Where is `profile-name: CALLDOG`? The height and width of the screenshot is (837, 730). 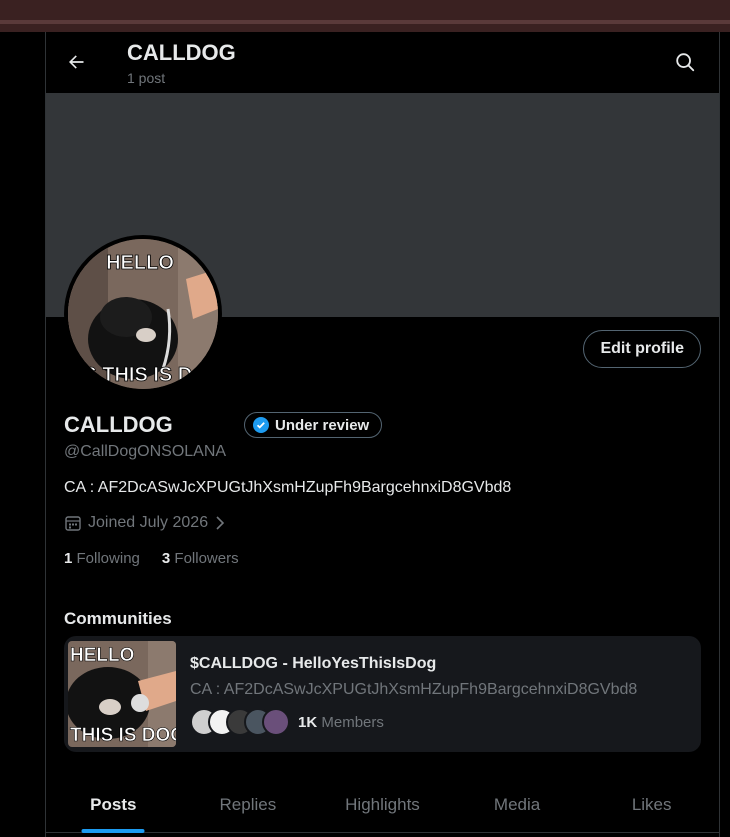
profile-name: CALLDOG is located at coordinates (118, 424).